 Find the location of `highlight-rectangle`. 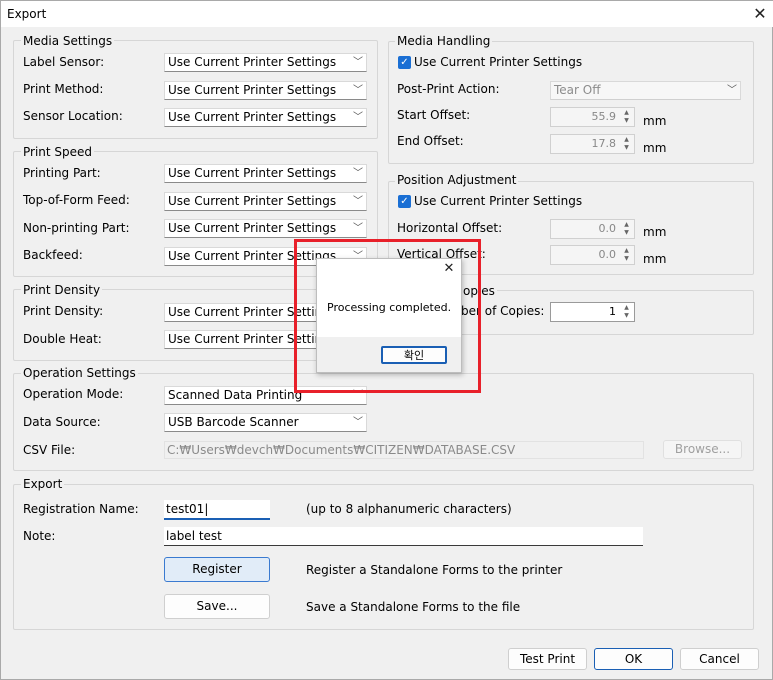

highlight-rectangle is located at coordinates (387, 316).